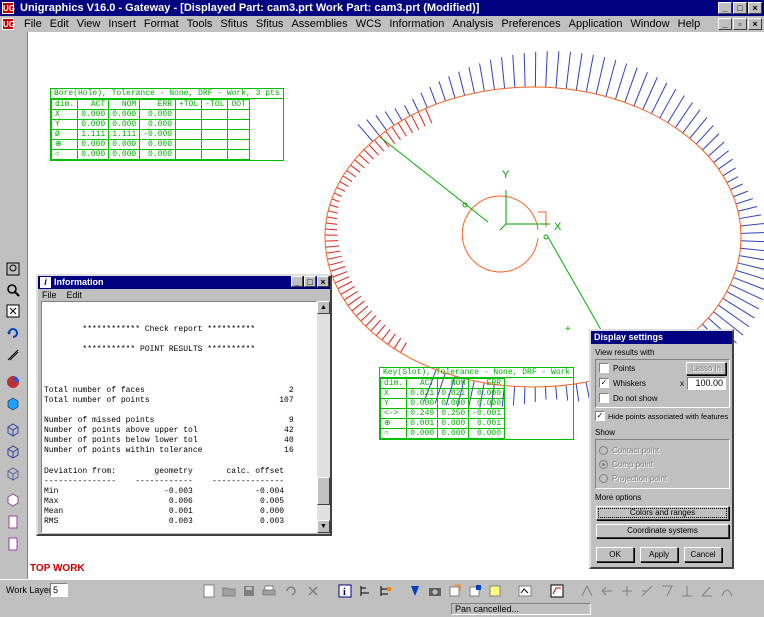  What do you see at coordinates (495, 591) in the screenshot?
I see `report-icon` at bounding box center [495, 591].